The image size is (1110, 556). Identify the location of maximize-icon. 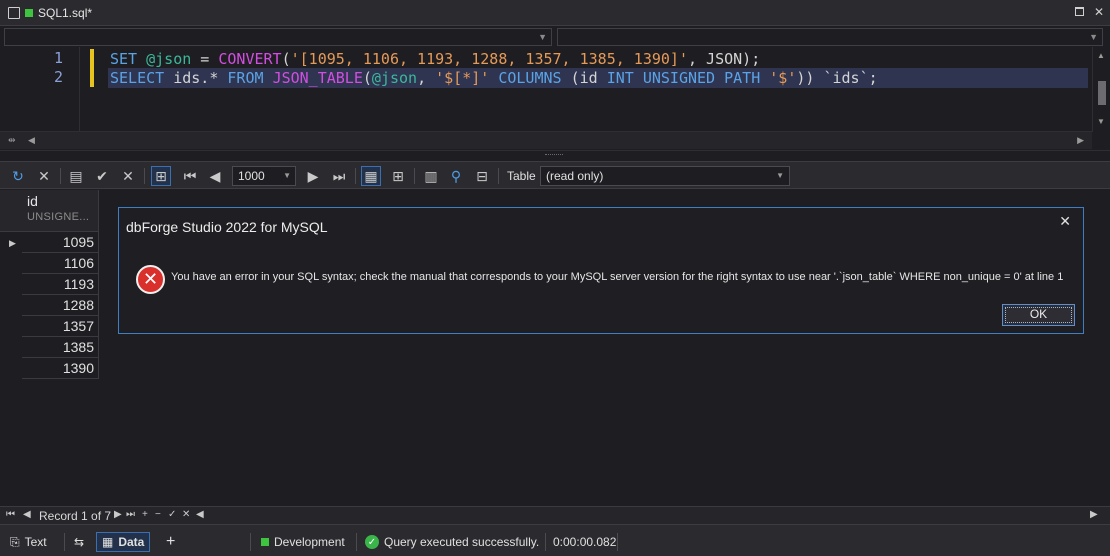
(1079, 11).